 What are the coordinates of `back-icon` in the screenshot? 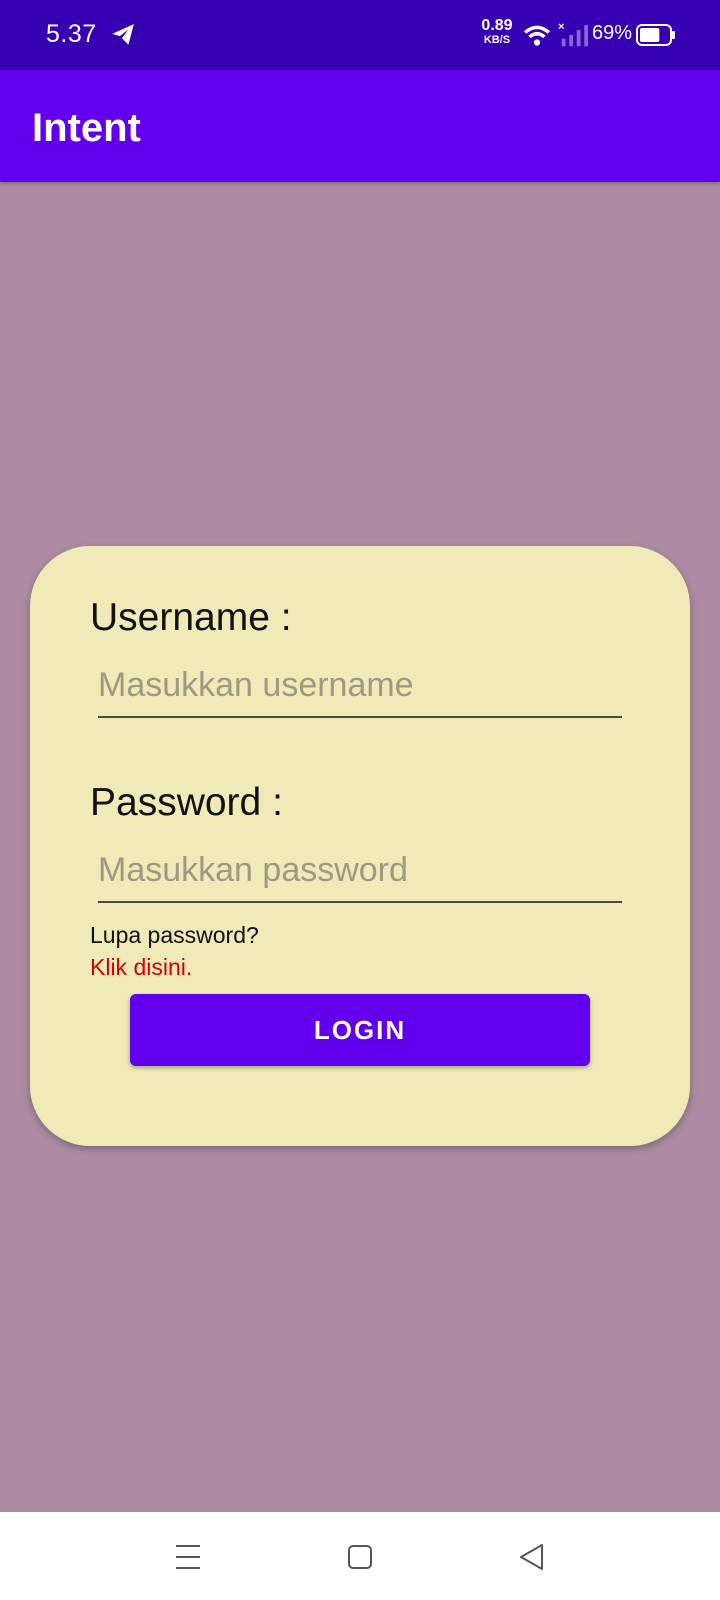 It's located at (532, 1557).